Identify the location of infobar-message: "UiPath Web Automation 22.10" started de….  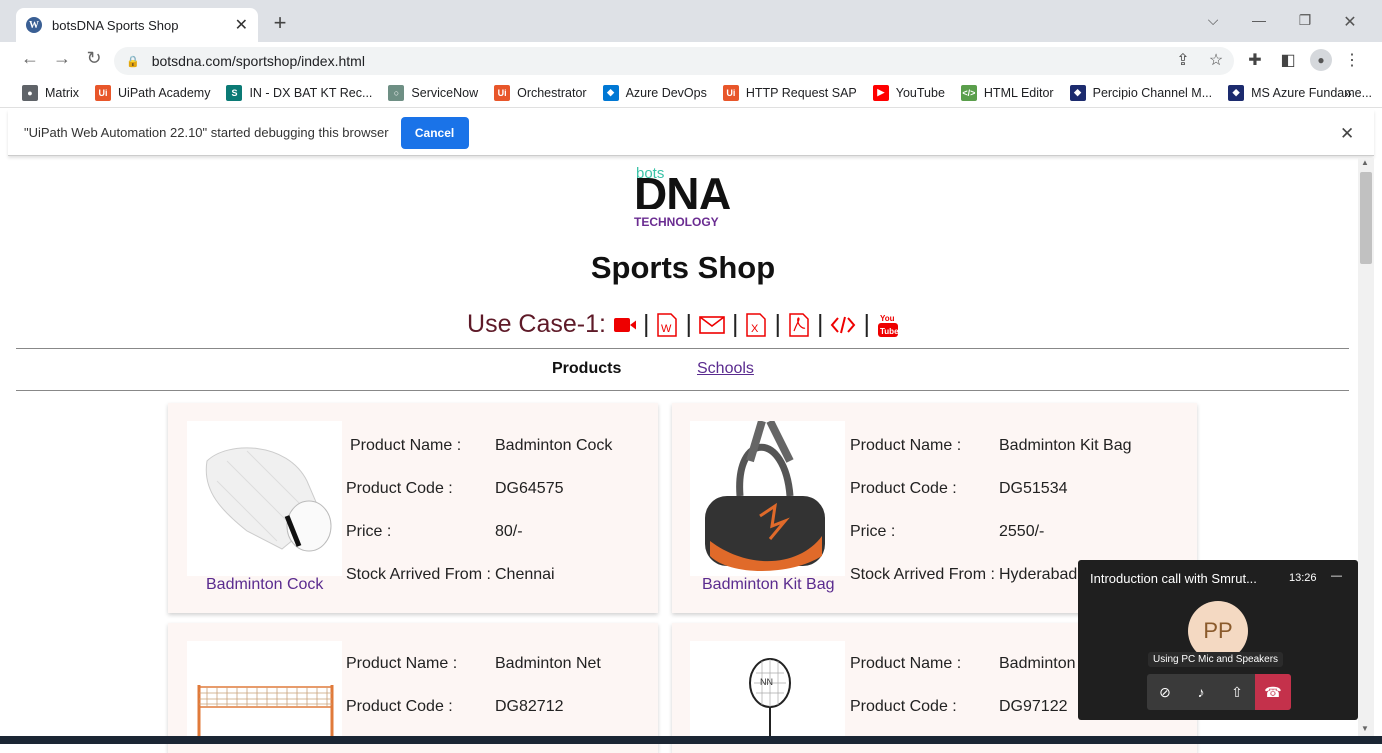
(206, 132).